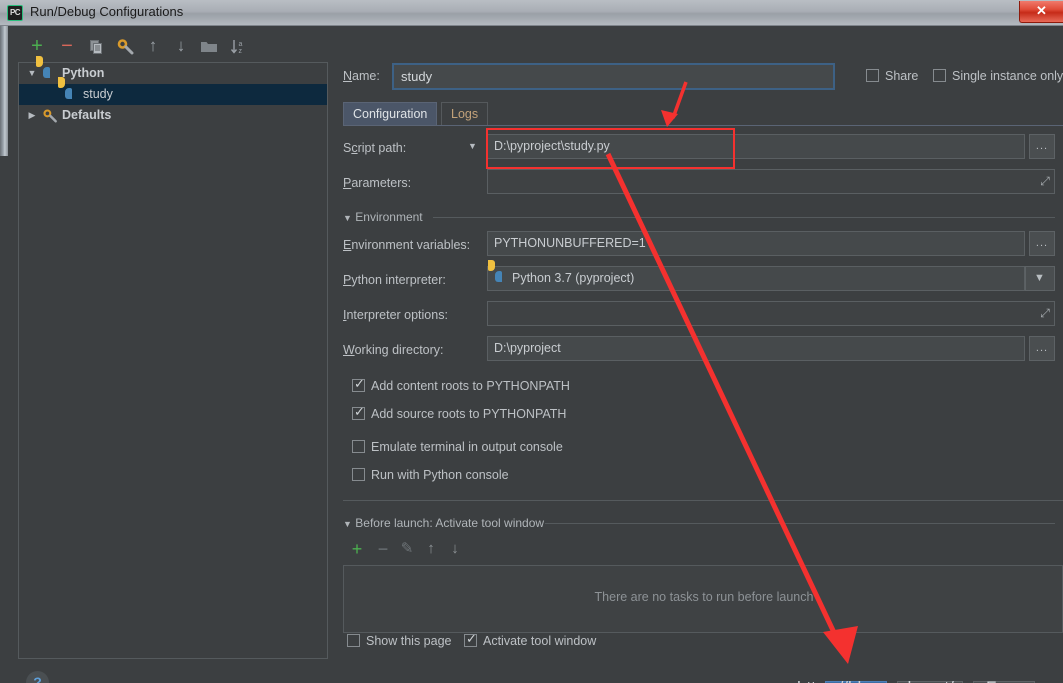  I want to click on empty-task-message: There are no tasks to run before launch, so click(704, 597).